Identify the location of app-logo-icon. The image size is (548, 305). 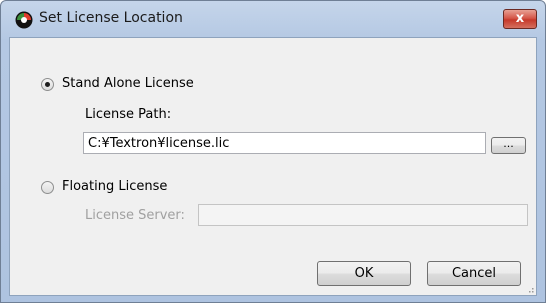
(24, 20).